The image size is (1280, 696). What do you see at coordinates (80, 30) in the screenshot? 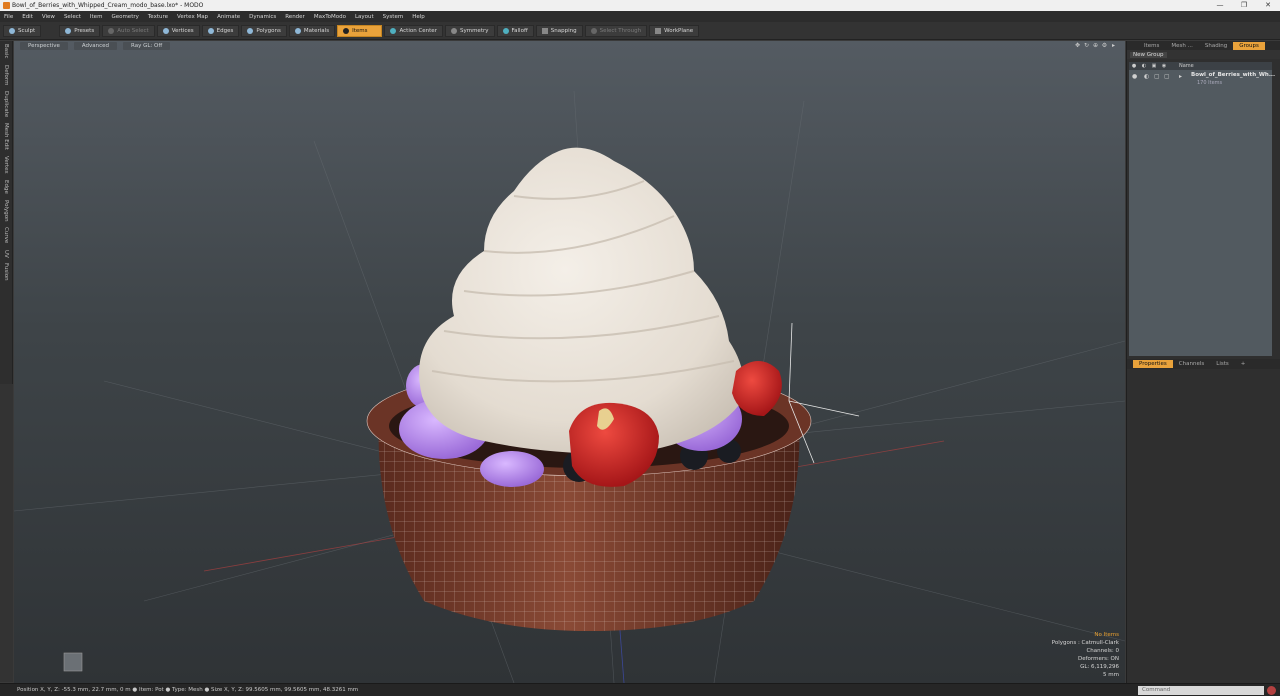
I see `presets-button: Presets` at bounding box center [80, 30].